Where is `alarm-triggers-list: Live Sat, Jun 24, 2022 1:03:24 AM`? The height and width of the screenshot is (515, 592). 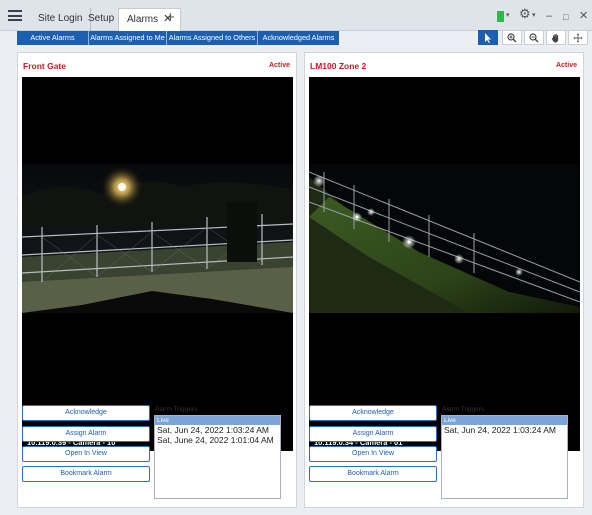
alarm-triggers-list: Live Sat, Jun 24, 2022 1:03:24 AM is located at coordinates (504, 457).